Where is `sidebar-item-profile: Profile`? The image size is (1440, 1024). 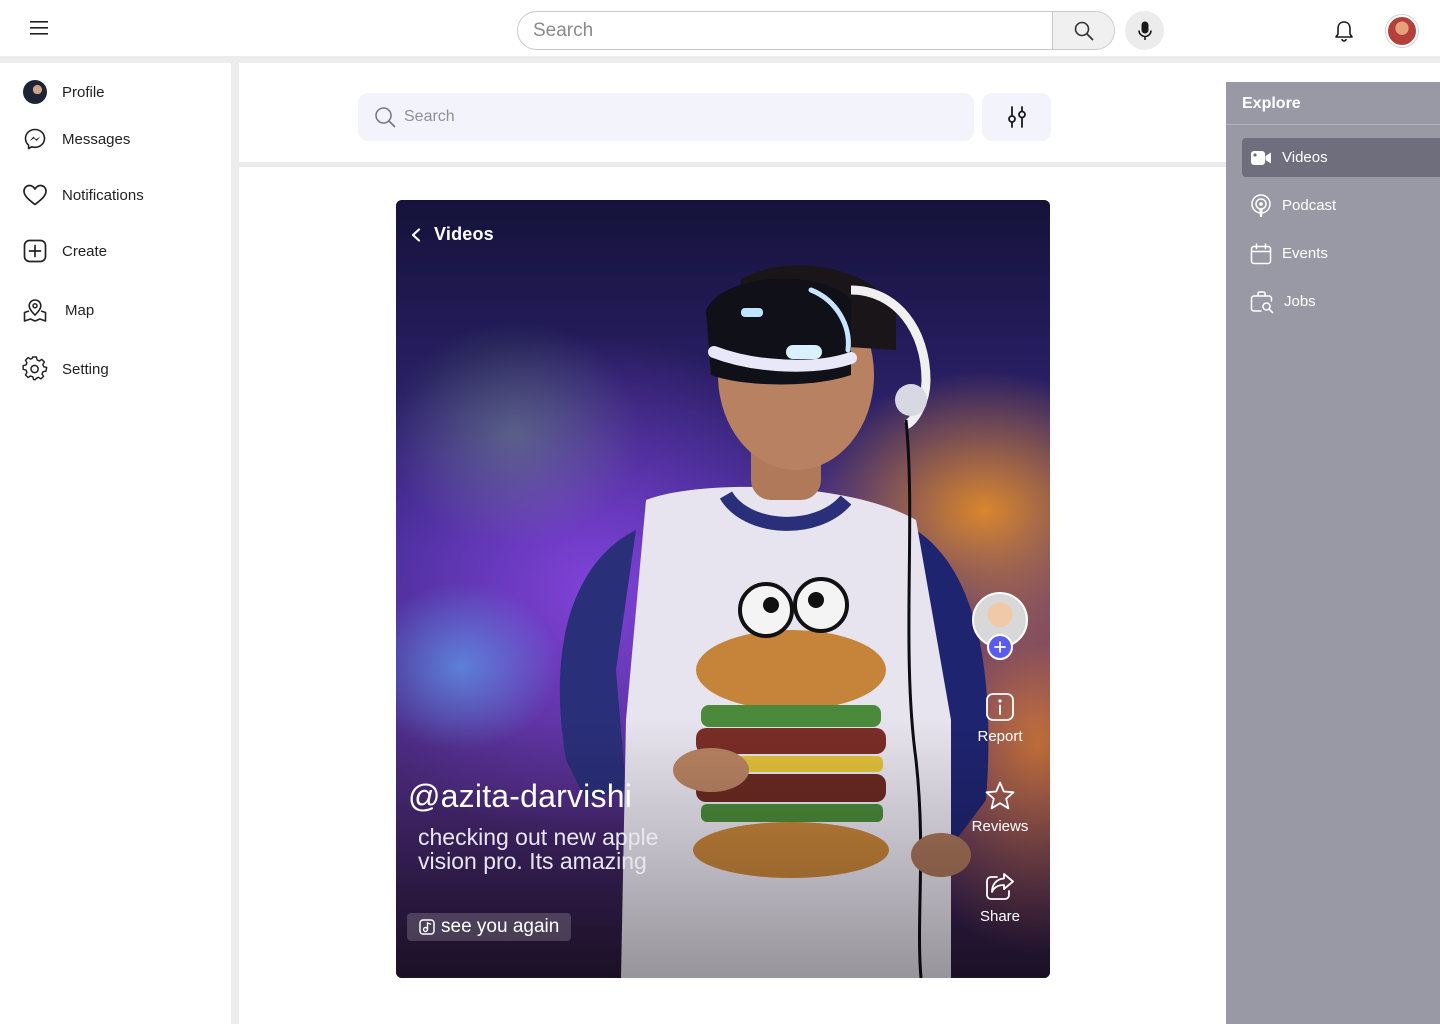
sidebar-item-profile: Profile is located at coordinates (63, 92).